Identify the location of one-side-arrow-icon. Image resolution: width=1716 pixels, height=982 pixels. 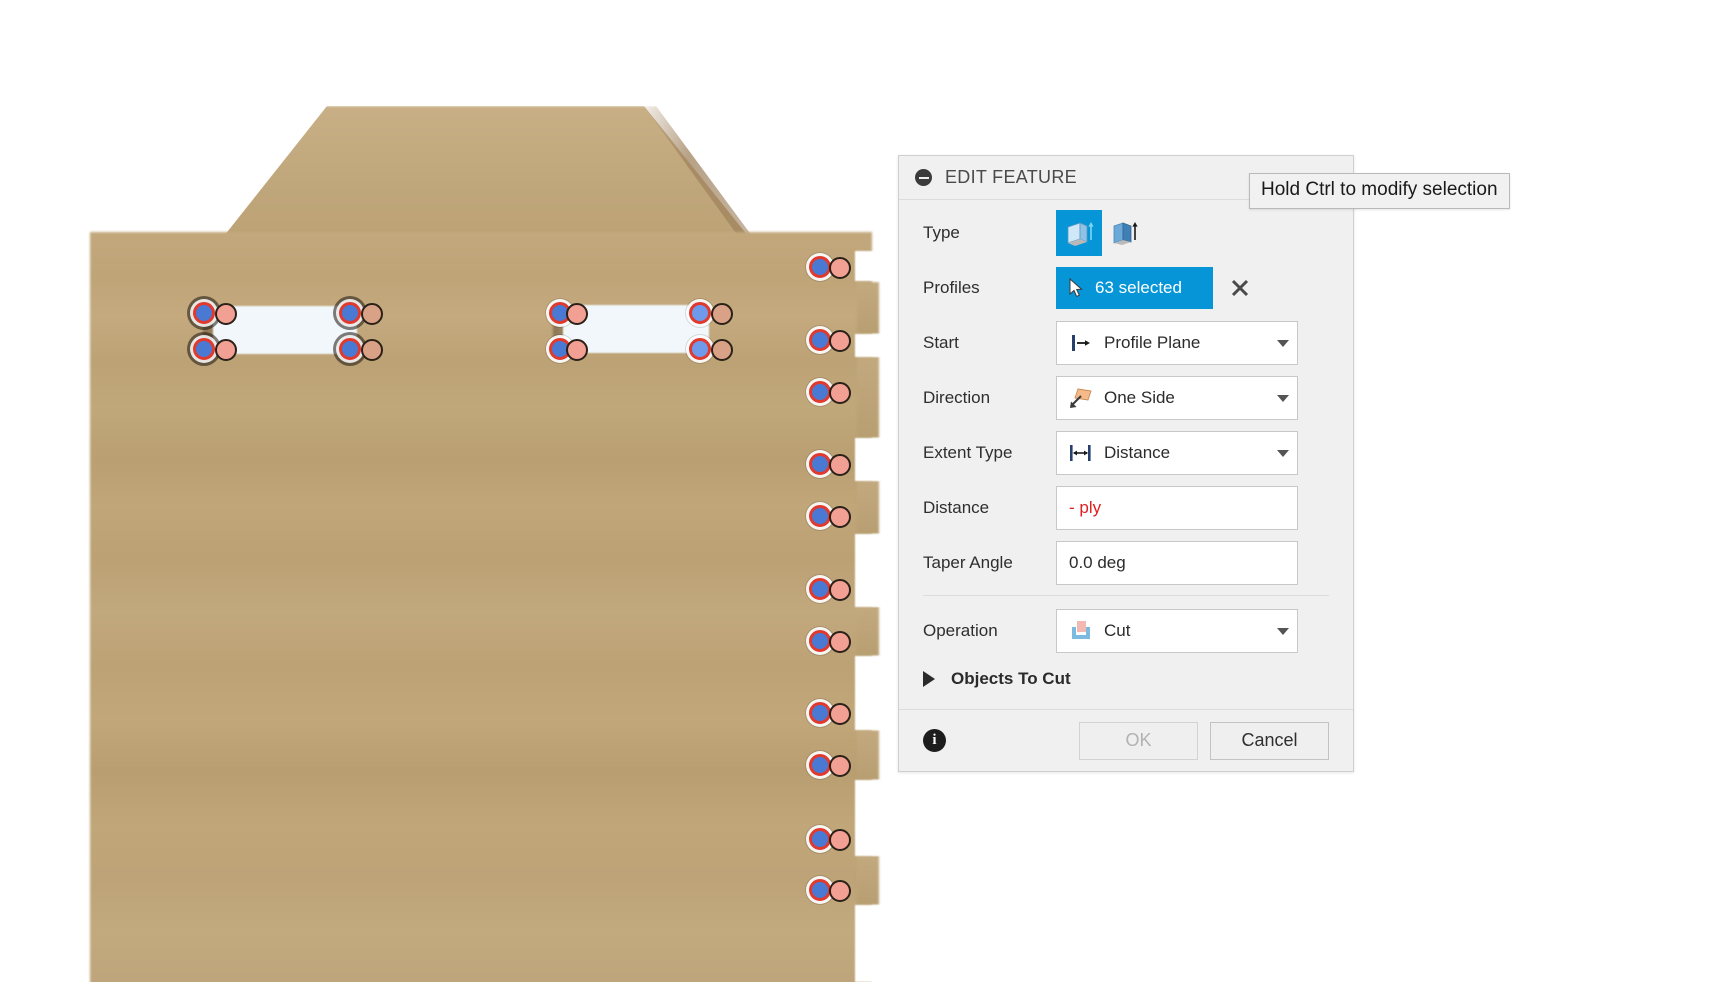
(1081, 398).